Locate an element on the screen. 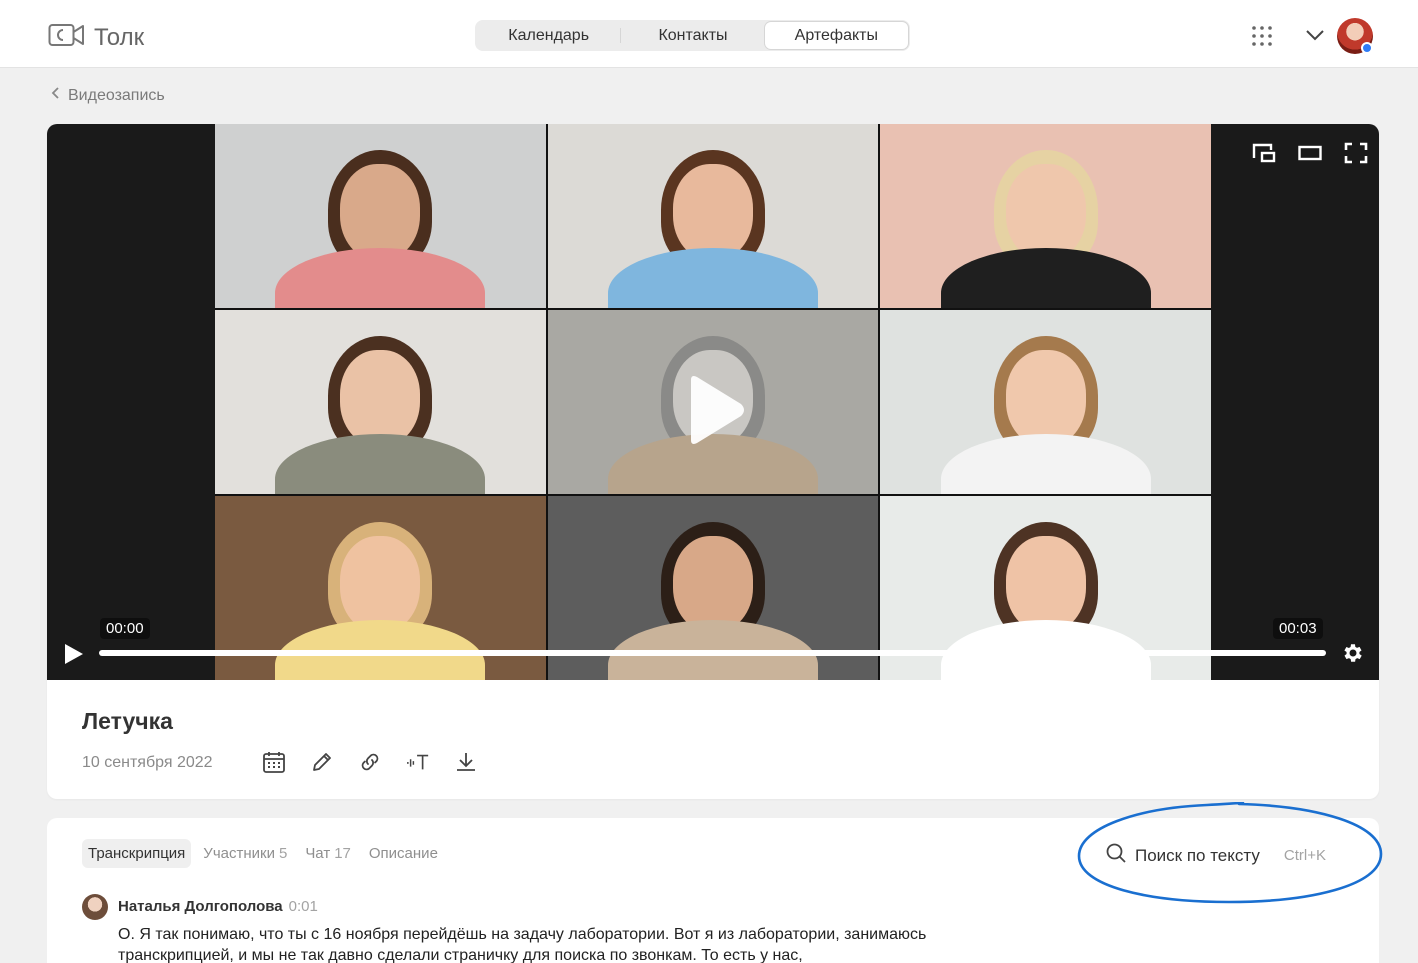 Image resolution: width=1418 pixels, height=963 pixels. player-top-controls is located at coordinates (1310, 155).